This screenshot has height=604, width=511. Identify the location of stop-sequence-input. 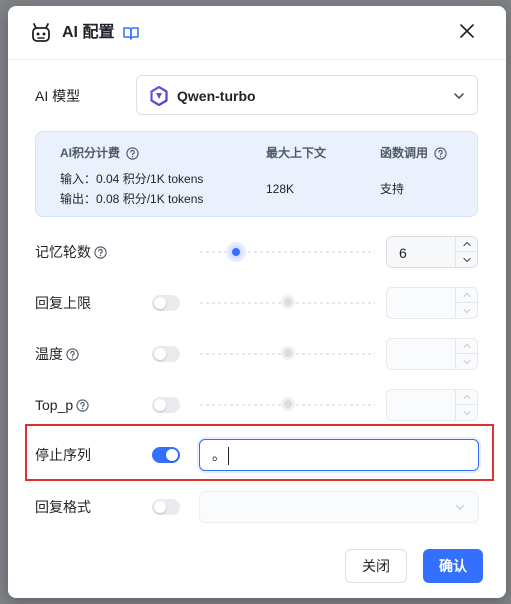
(339, 455).